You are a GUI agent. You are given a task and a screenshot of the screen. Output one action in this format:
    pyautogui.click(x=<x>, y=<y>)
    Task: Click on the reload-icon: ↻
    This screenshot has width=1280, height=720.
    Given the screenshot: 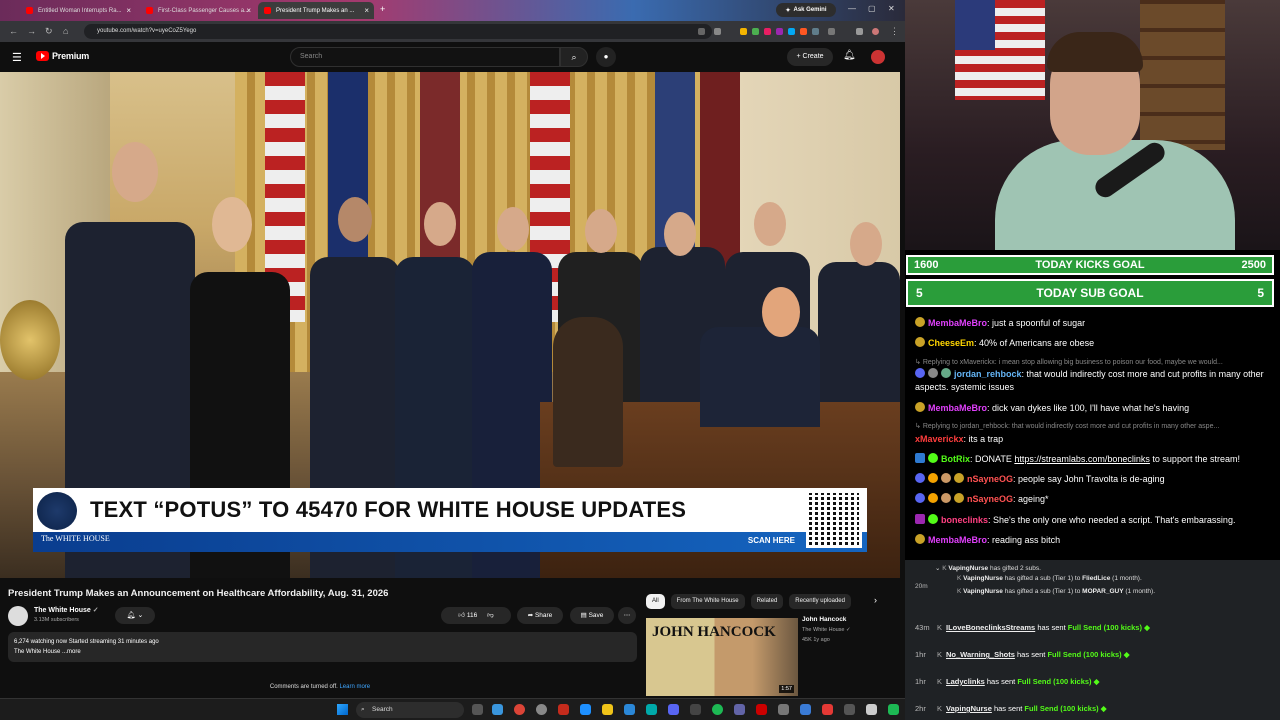 What is the action you would take?
    pyautogui.click(x=49, y=31)
    